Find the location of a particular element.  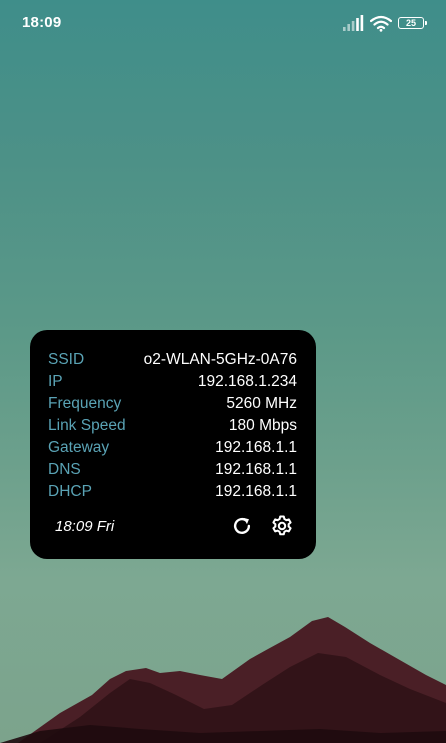

battery-level: 25 is located at coordinates (410, 22).